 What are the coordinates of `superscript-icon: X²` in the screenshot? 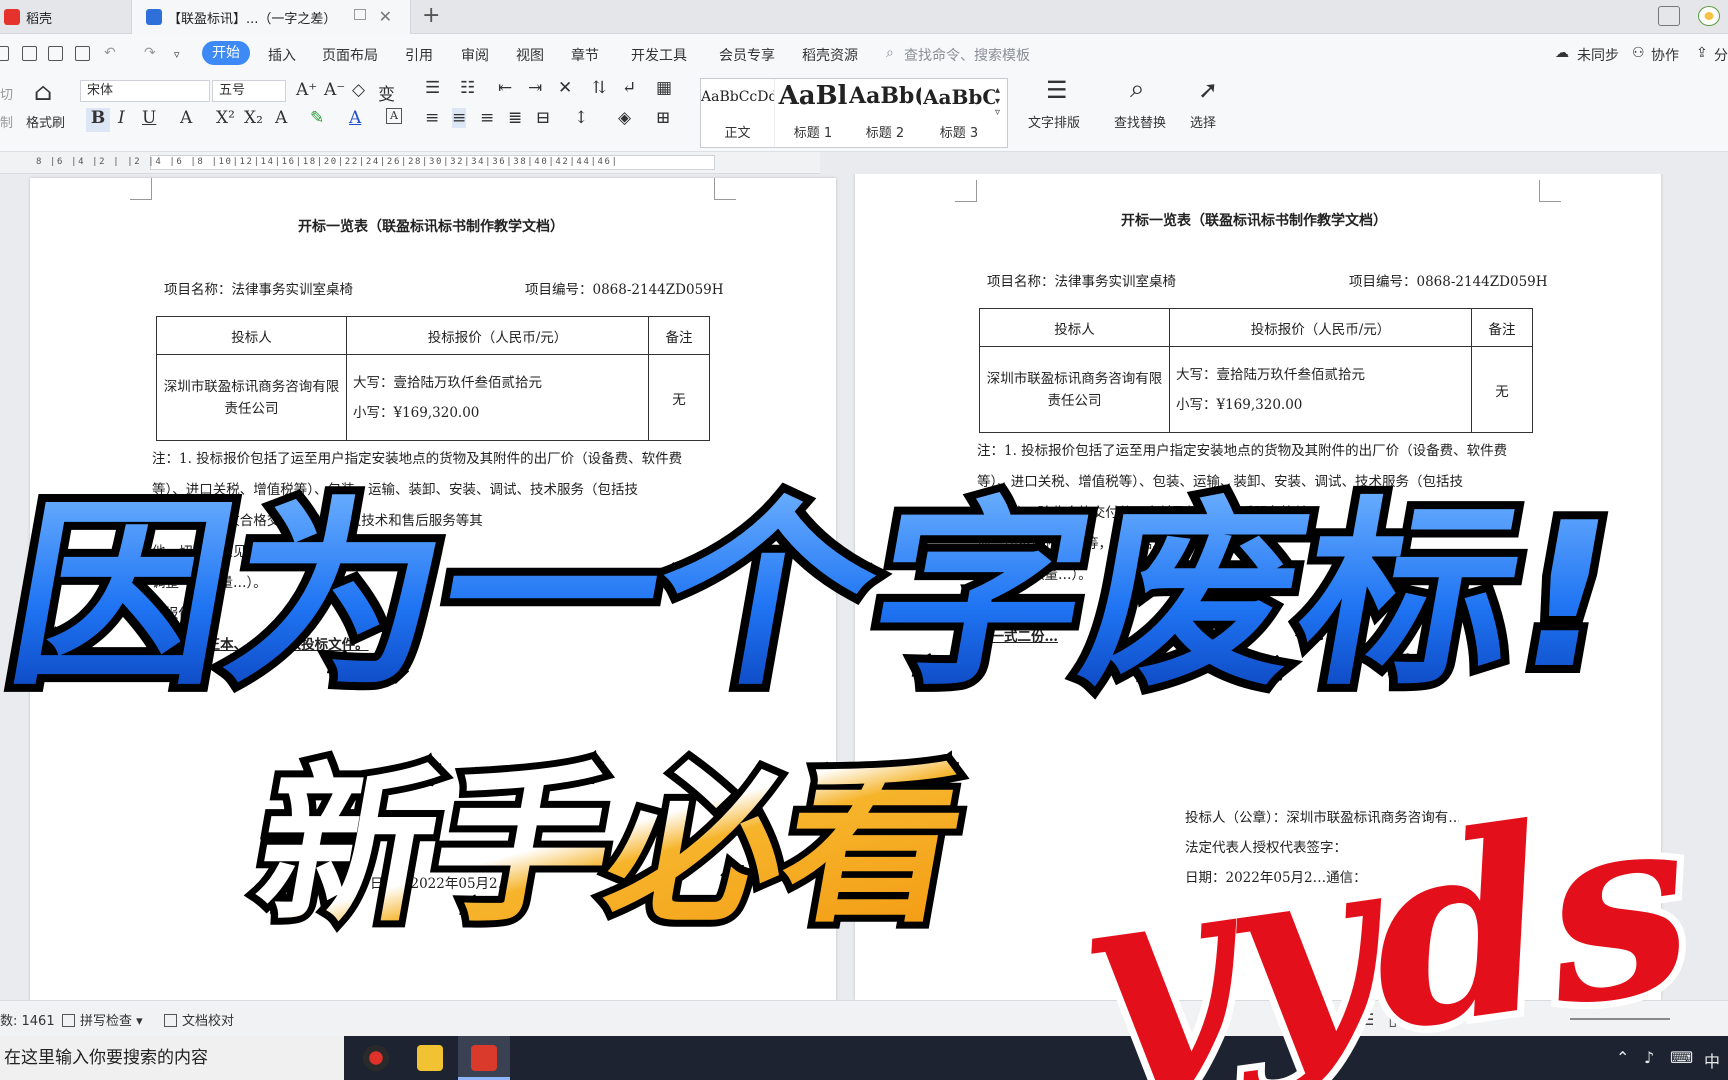 It's located at (225, 118).